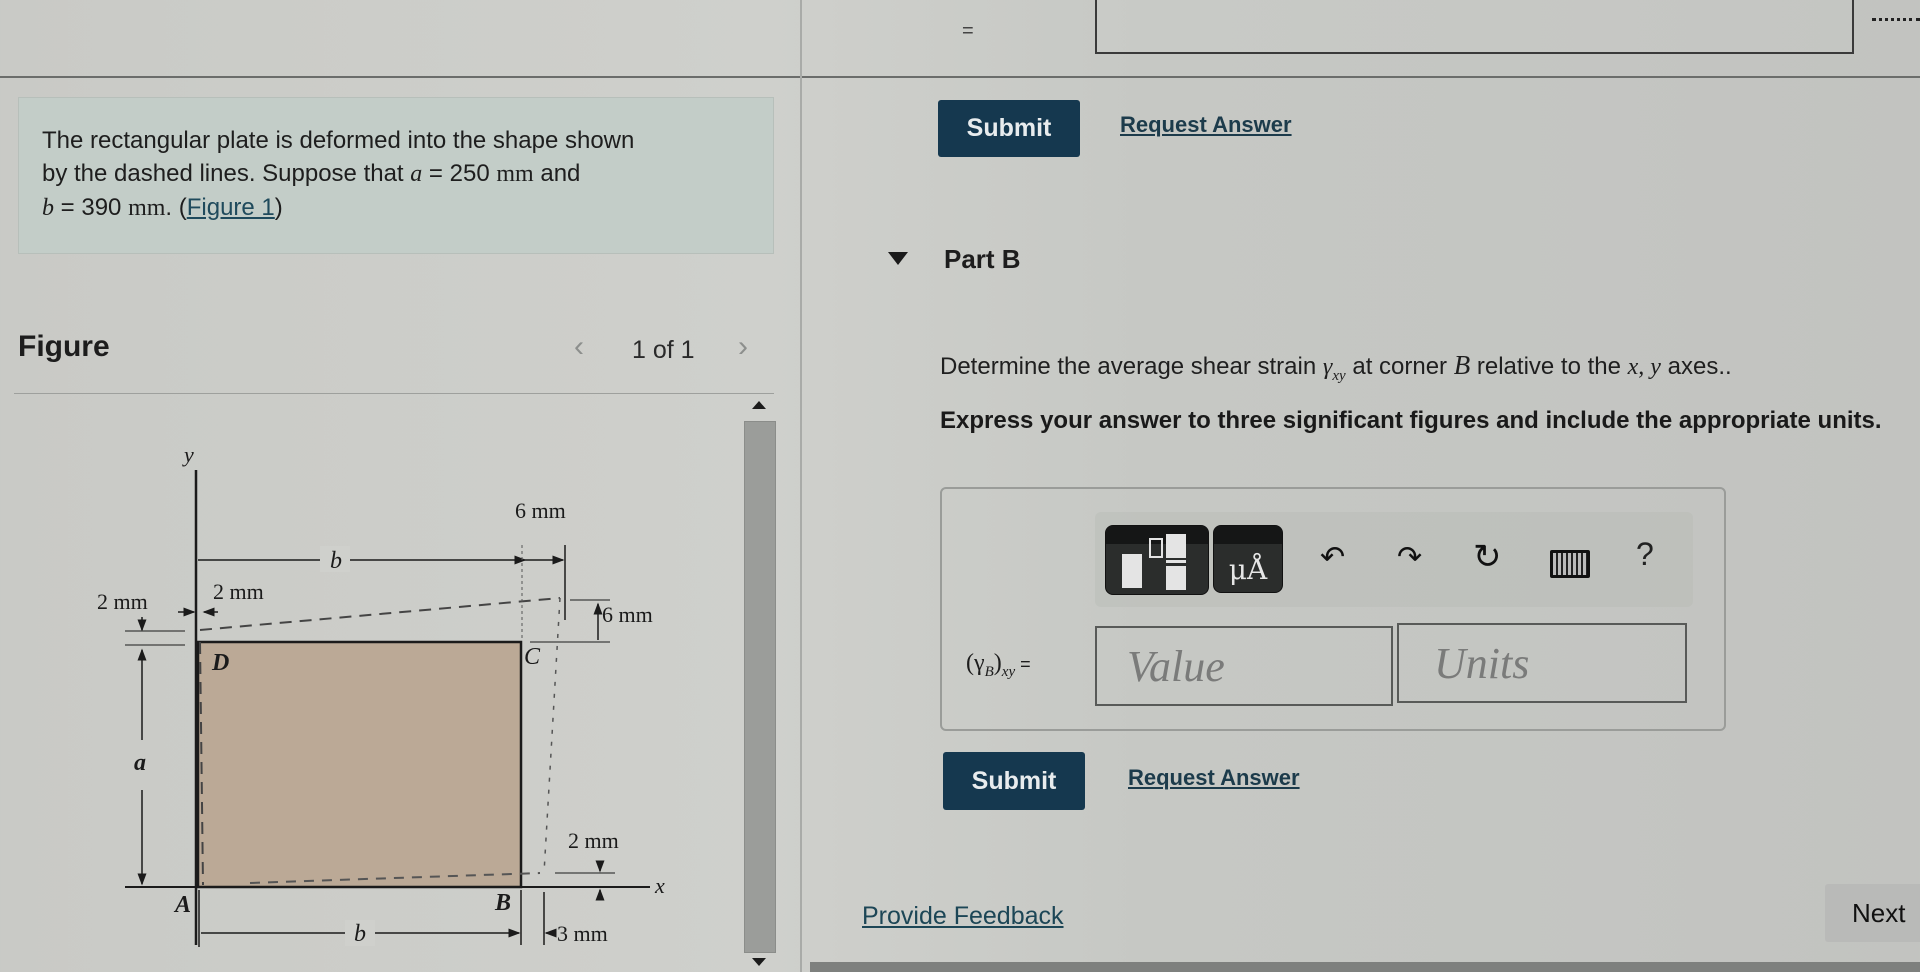  Describe the element at coordinates (1248, 569) in the screenshot. I see `units-label: μÅ` at that location.